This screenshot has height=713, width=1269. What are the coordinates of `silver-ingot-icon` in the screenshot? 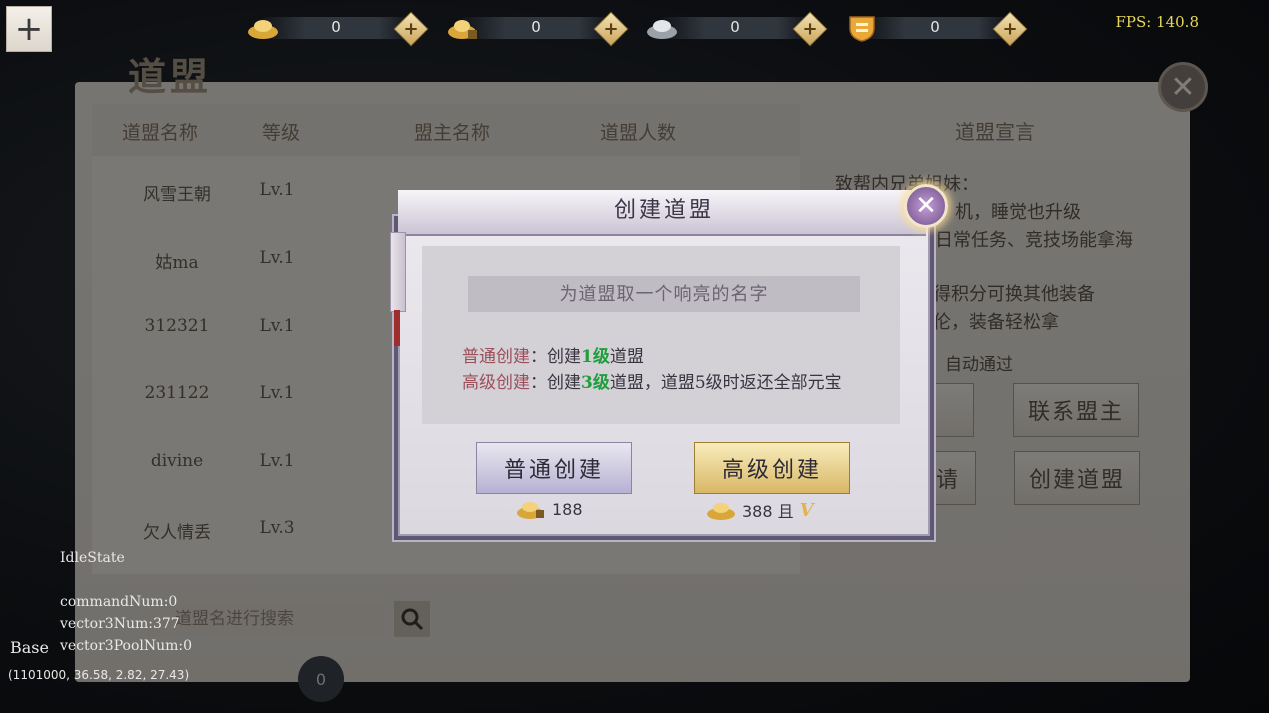 It's located at (662, 29).